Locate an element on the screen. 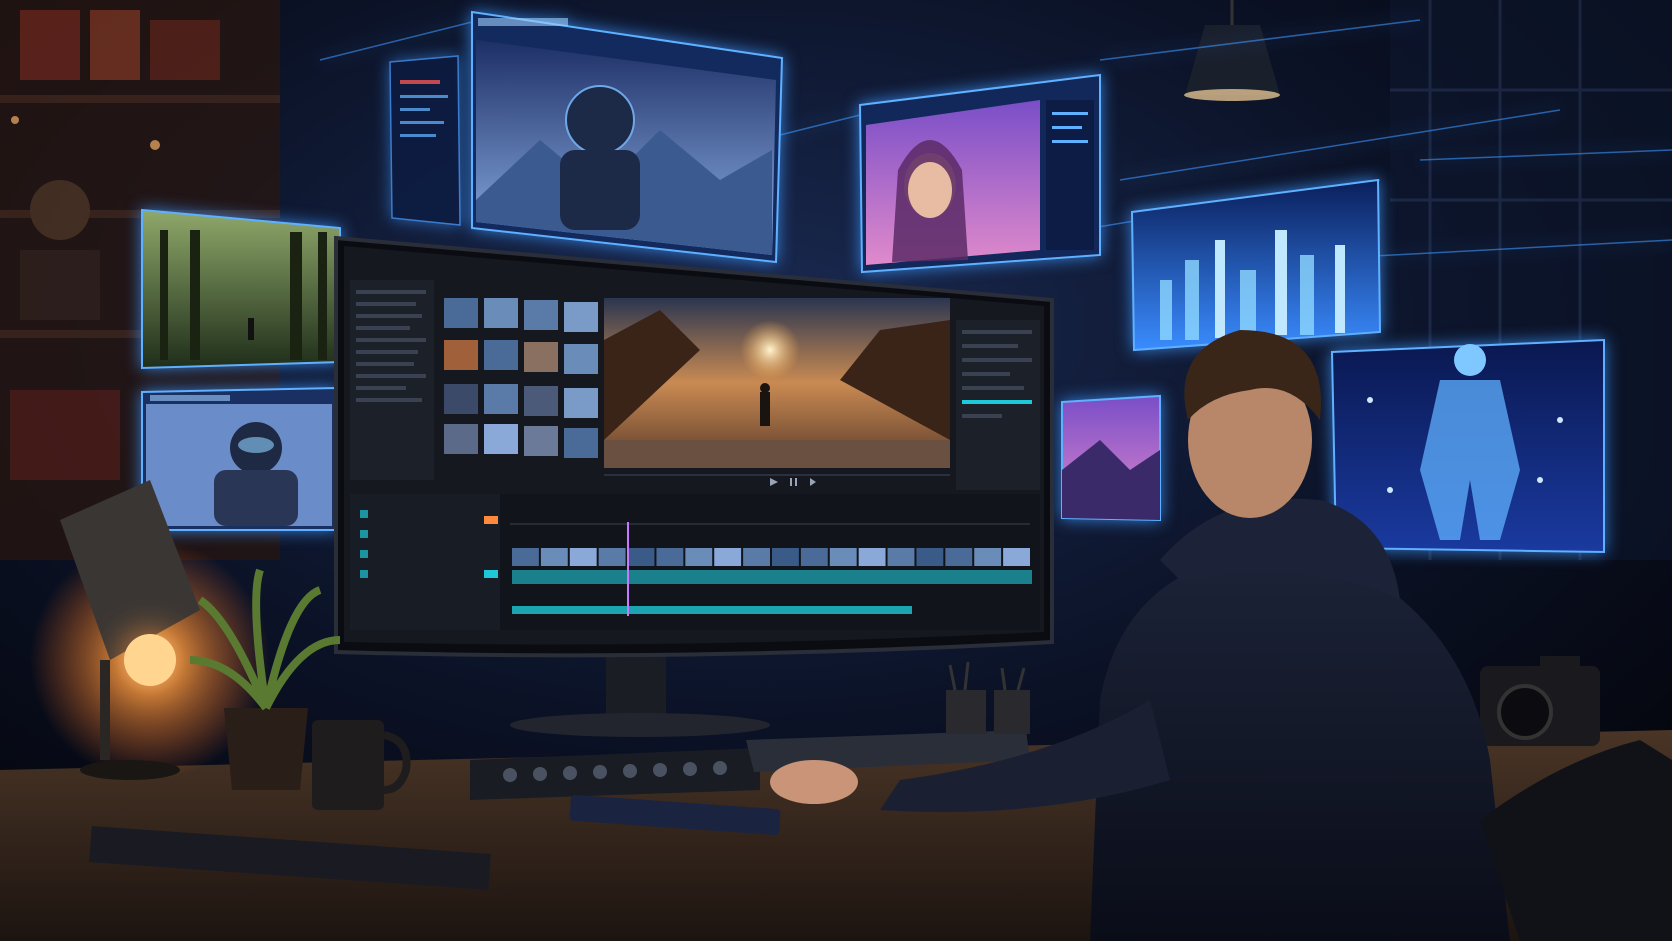 This screenshot has height=941, width=1672. pause-icon is located at coordinates (791, 482).